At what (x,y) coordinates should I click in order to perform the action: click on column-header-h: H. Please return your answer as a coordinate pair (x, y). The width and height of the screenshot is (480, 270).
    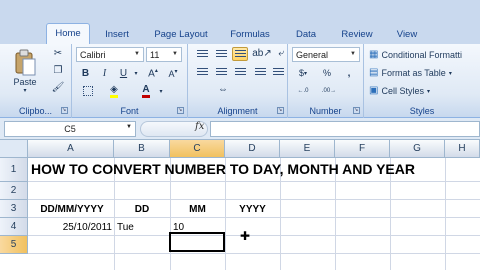
    Looking at the image, I should click on (462, 149).